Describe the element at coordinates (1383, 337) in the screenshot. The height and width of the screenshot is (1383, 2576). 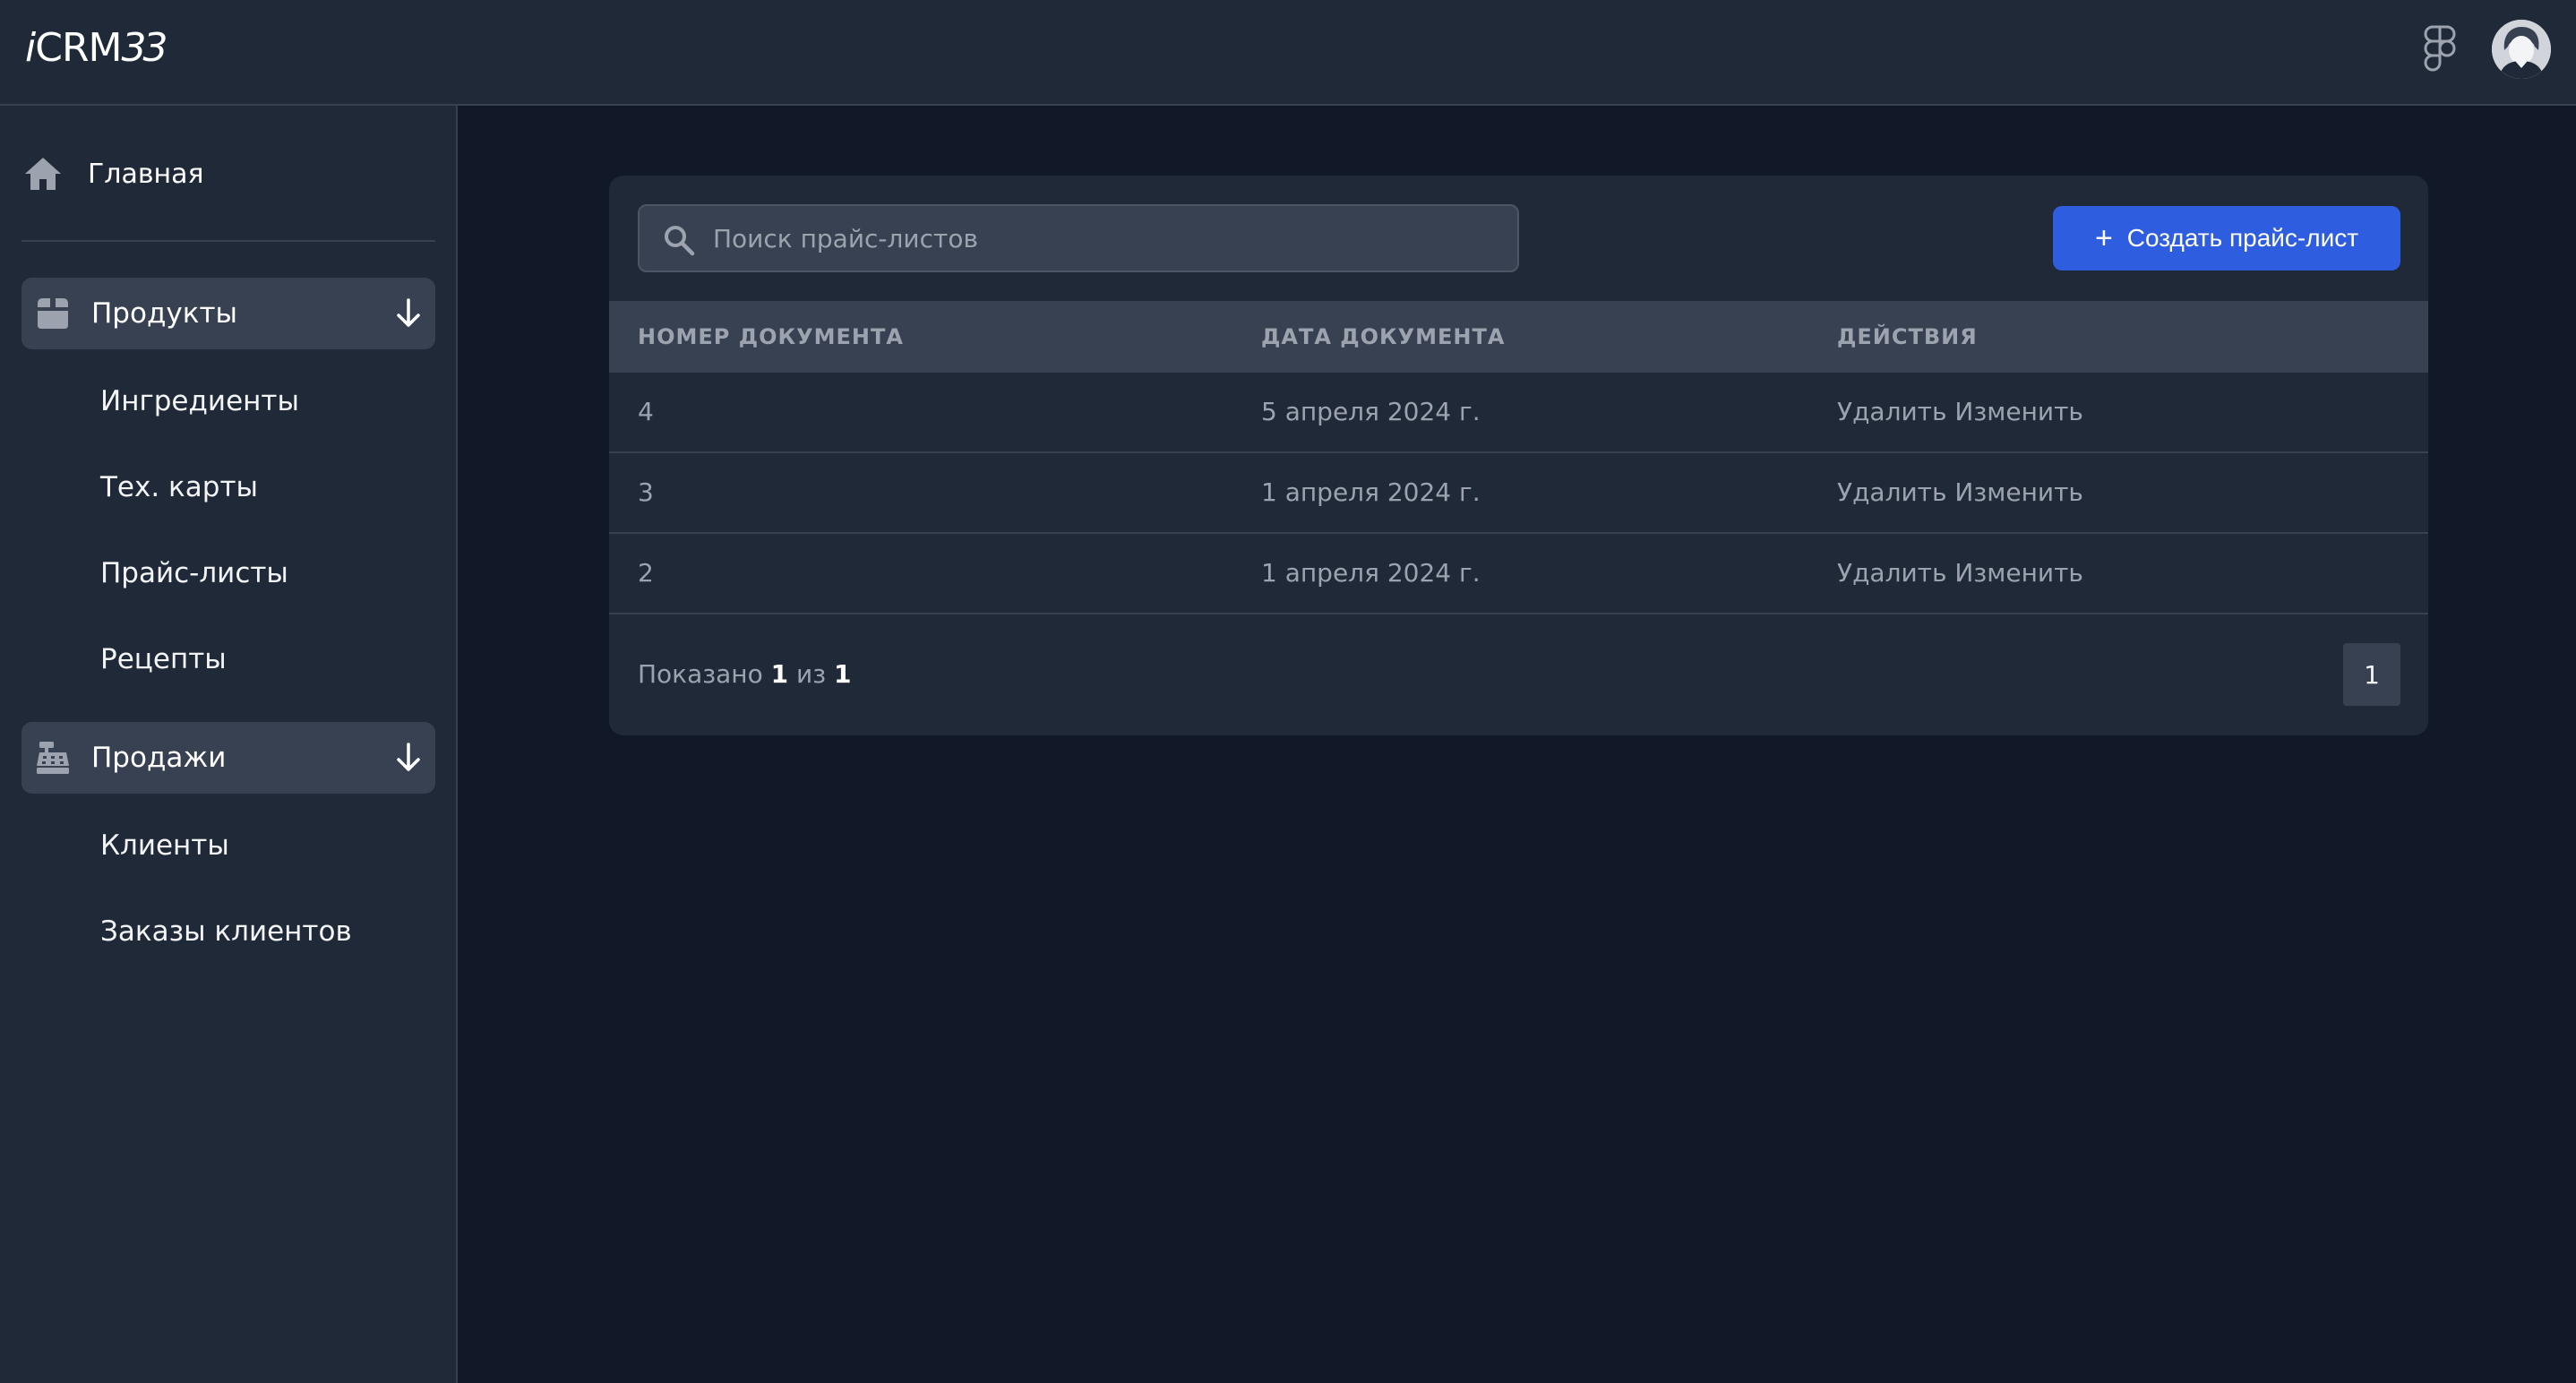
I see `column-header-date: ДАТА ДОКУМЕНТА` at that location.